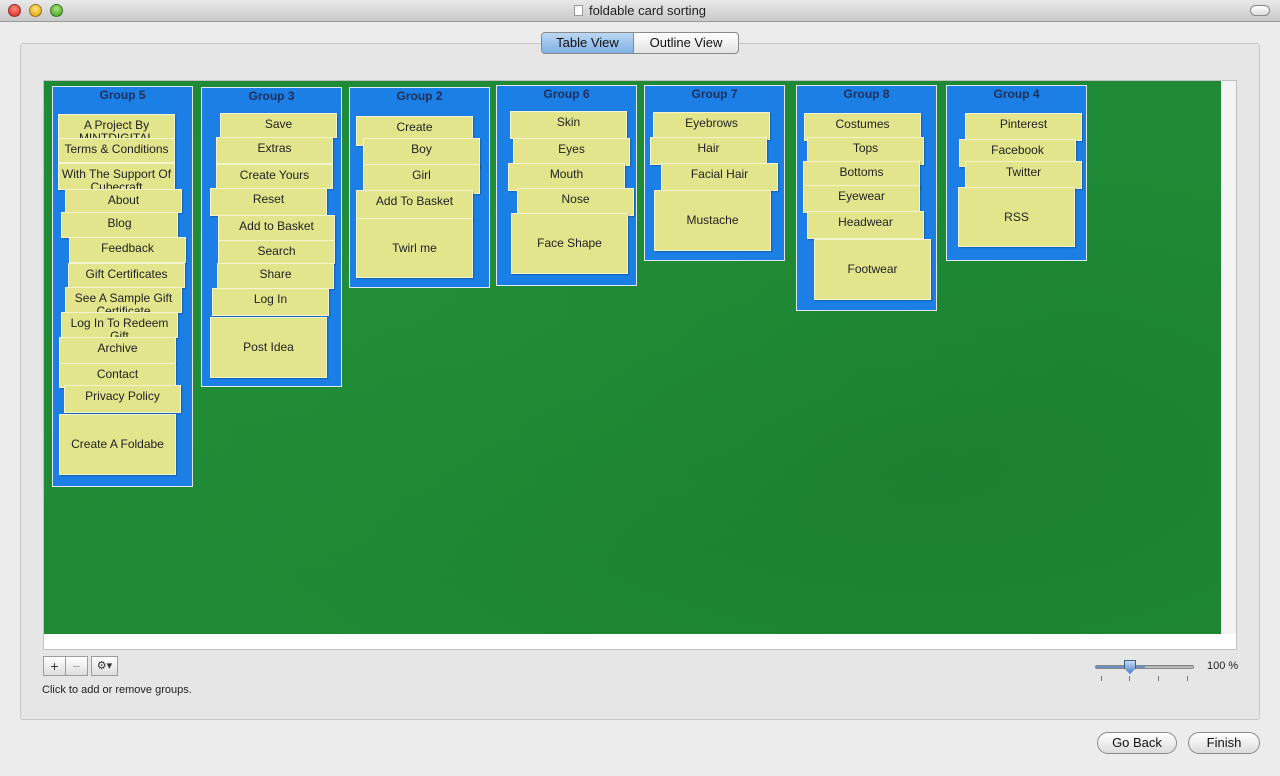  I want to click on card: About, so click(123, 201).